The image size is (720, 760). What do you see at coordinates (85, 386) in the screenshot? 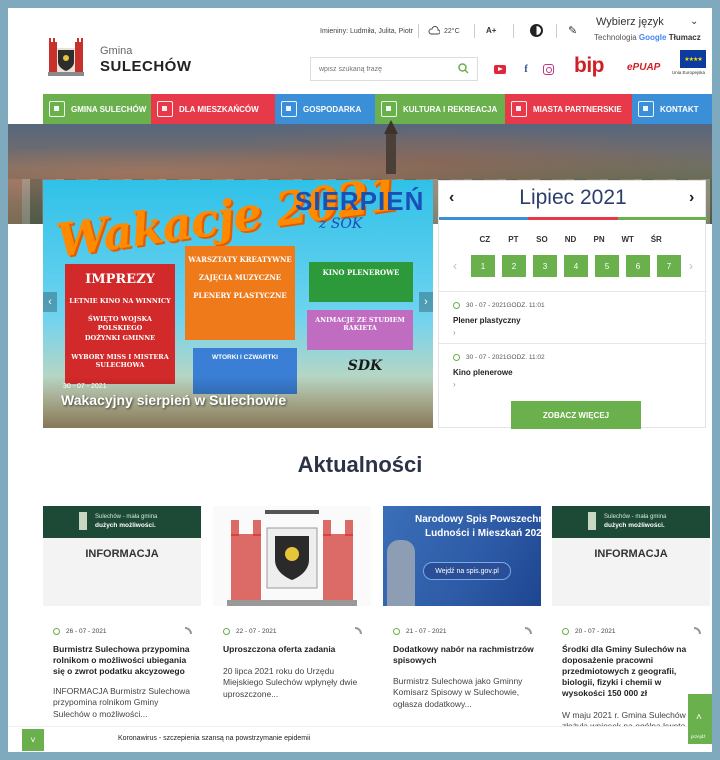
I see `slide-date: 30 - 07 - 2021` at bounding box center [85, 386].